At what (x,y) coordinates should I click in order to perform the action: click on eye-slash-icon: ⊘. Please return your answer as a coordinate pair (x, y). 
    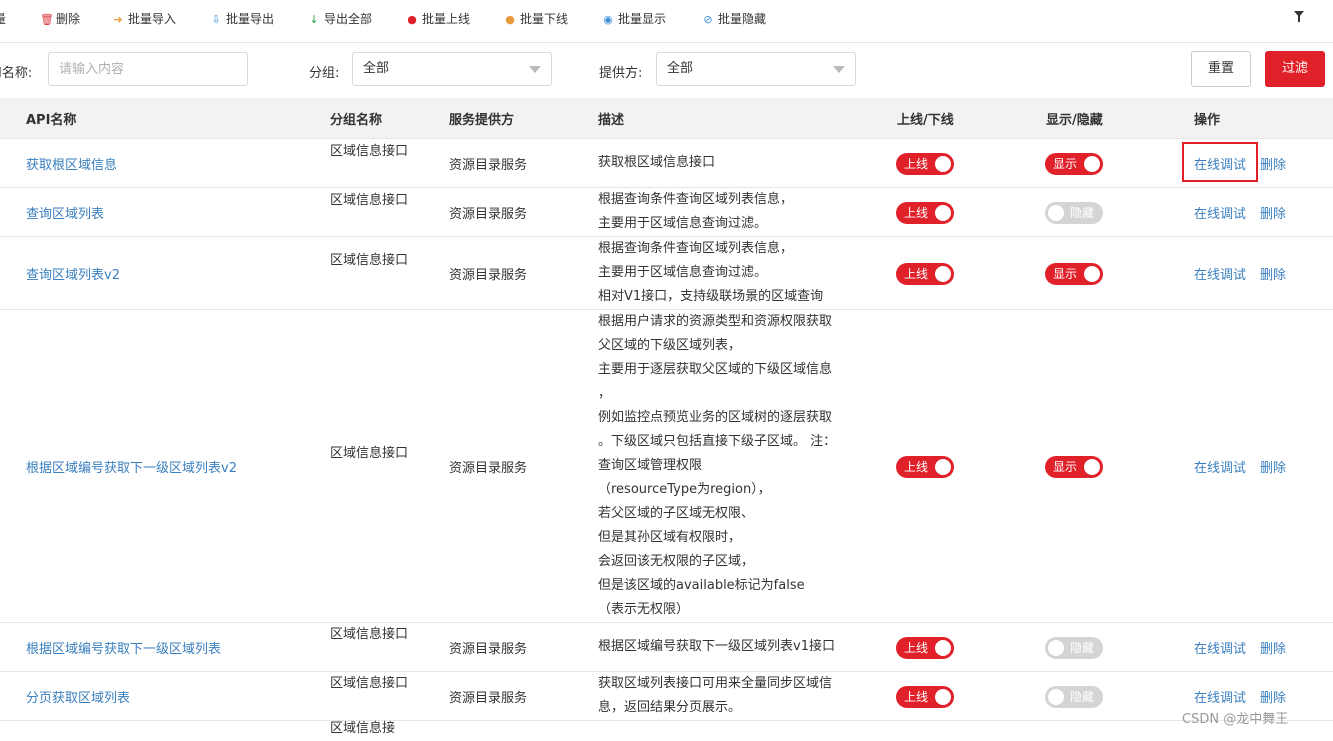
    Looking at the image, I should click on (708, 19).